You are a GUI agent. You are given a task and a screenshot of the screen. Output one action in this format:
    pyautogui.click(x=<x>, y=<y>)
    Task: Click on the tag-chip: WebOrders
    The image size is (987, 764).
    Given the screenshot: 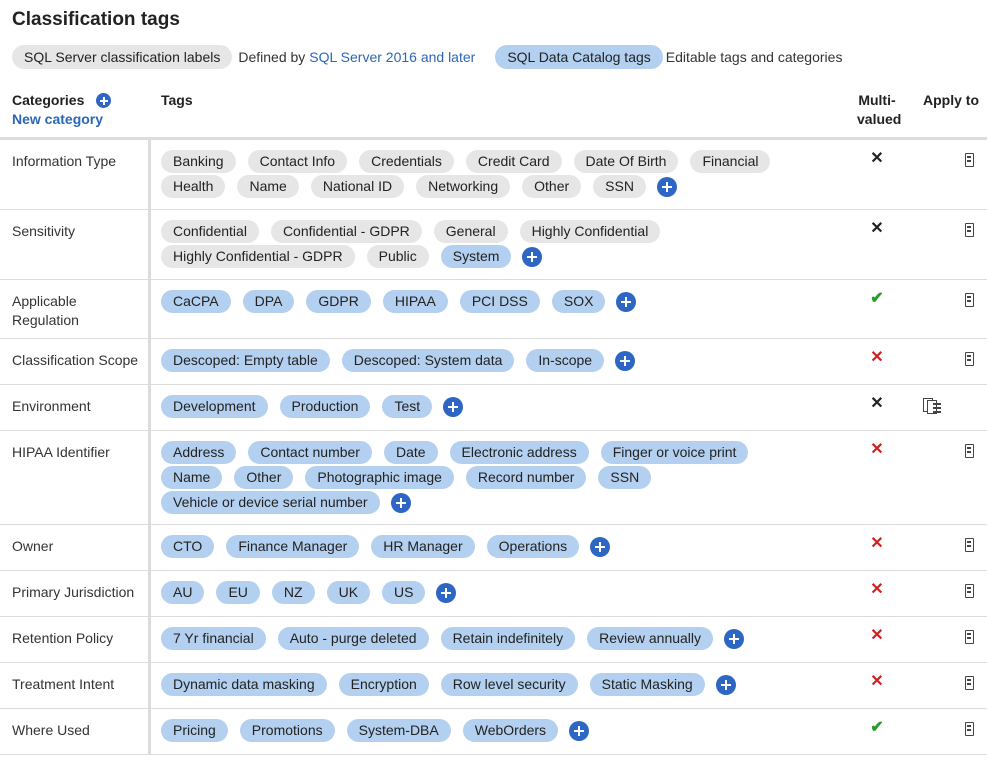 What is the action you would take?
    pyautogui.click(x=510, y=730)
    